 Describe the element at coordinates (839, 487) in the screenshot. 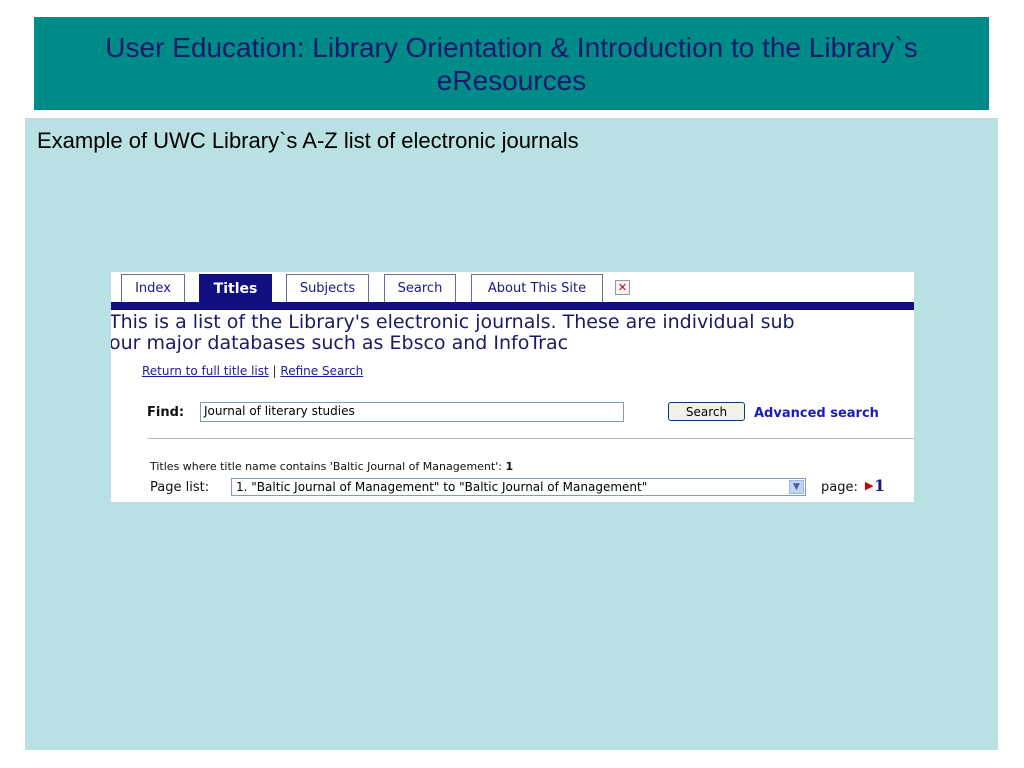

I see `page-label: page:` at that location.